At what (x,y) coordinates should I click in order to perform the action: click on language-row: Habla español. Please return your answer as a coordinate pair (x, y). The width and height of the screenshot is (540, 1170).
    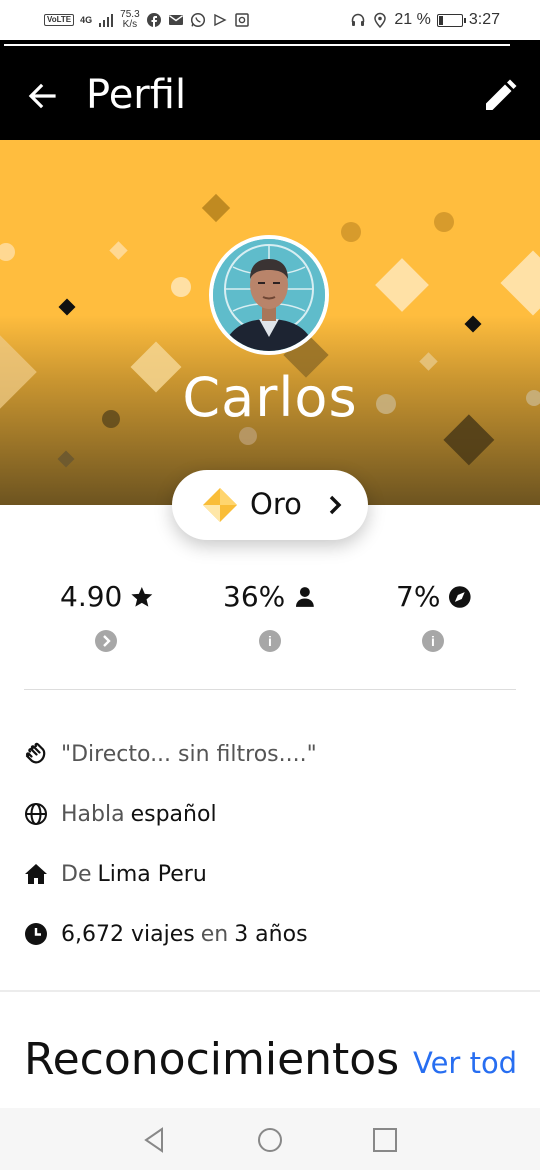
    Looking at the image, I should click on (120, 814).